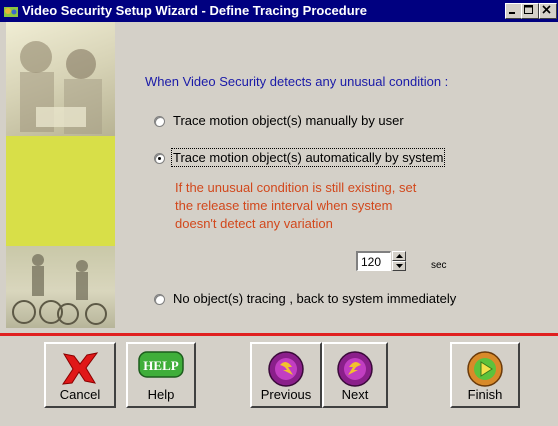 The image size is (558, 426). I want to click on help-icon-text: HELP, so click(160, 365).